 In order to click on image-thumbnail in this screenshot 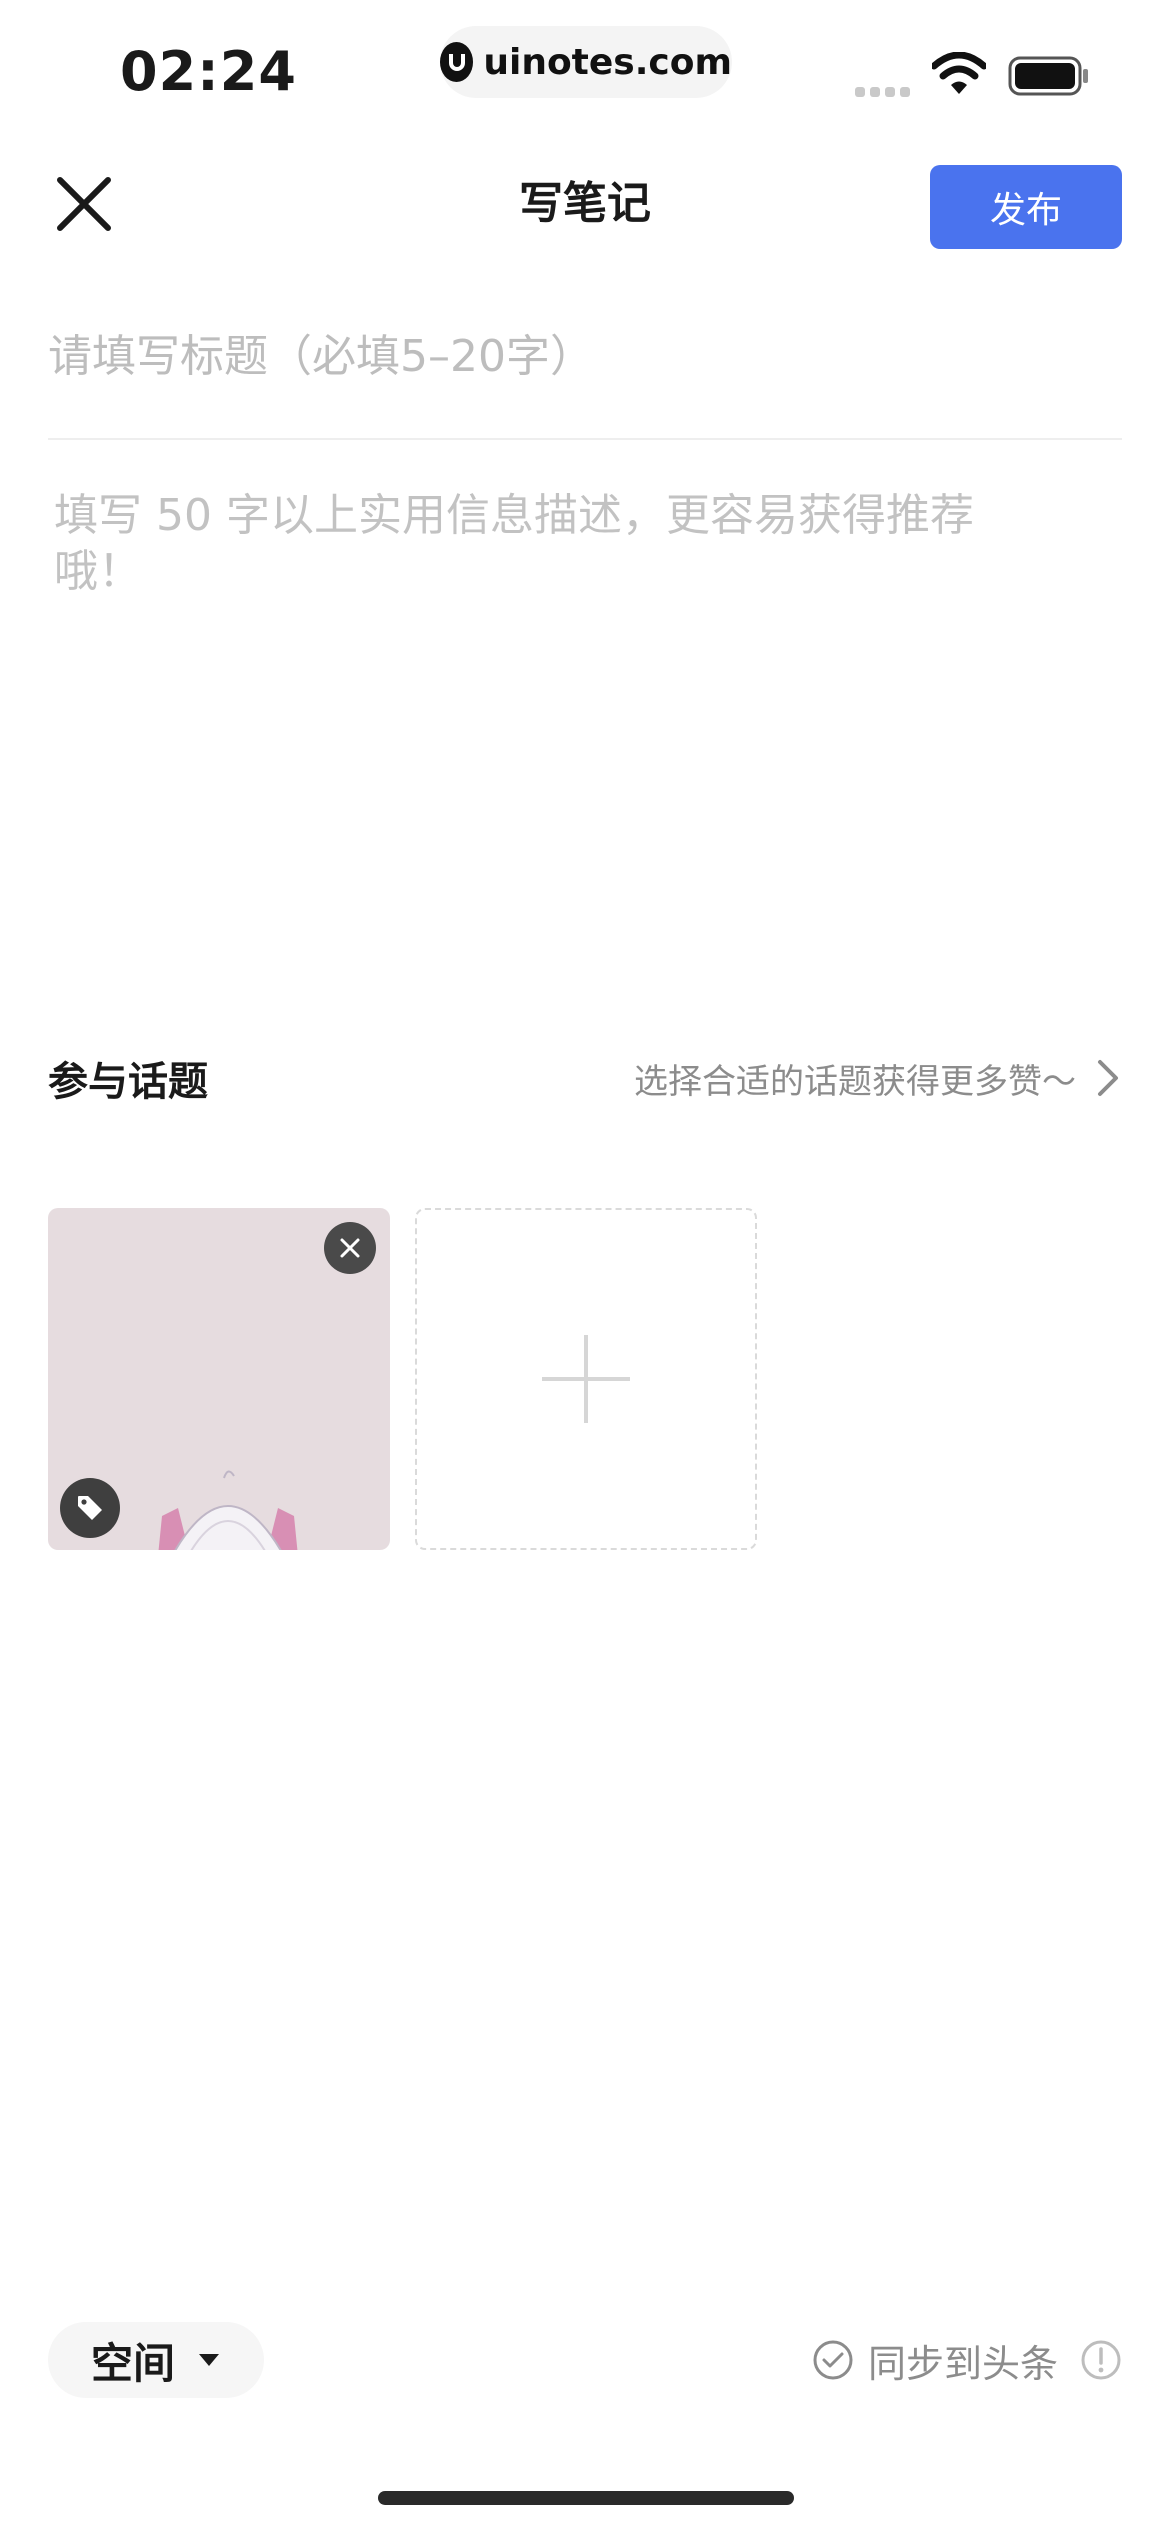, I will do `click(219, 1379)`.